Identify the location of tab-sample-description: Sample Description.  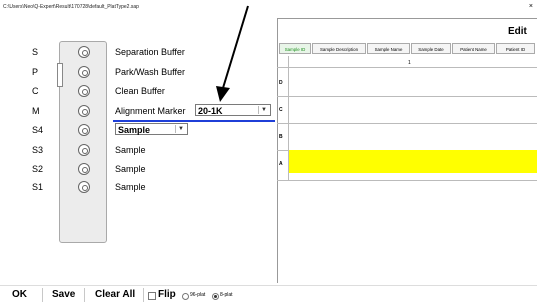
(339, 48).